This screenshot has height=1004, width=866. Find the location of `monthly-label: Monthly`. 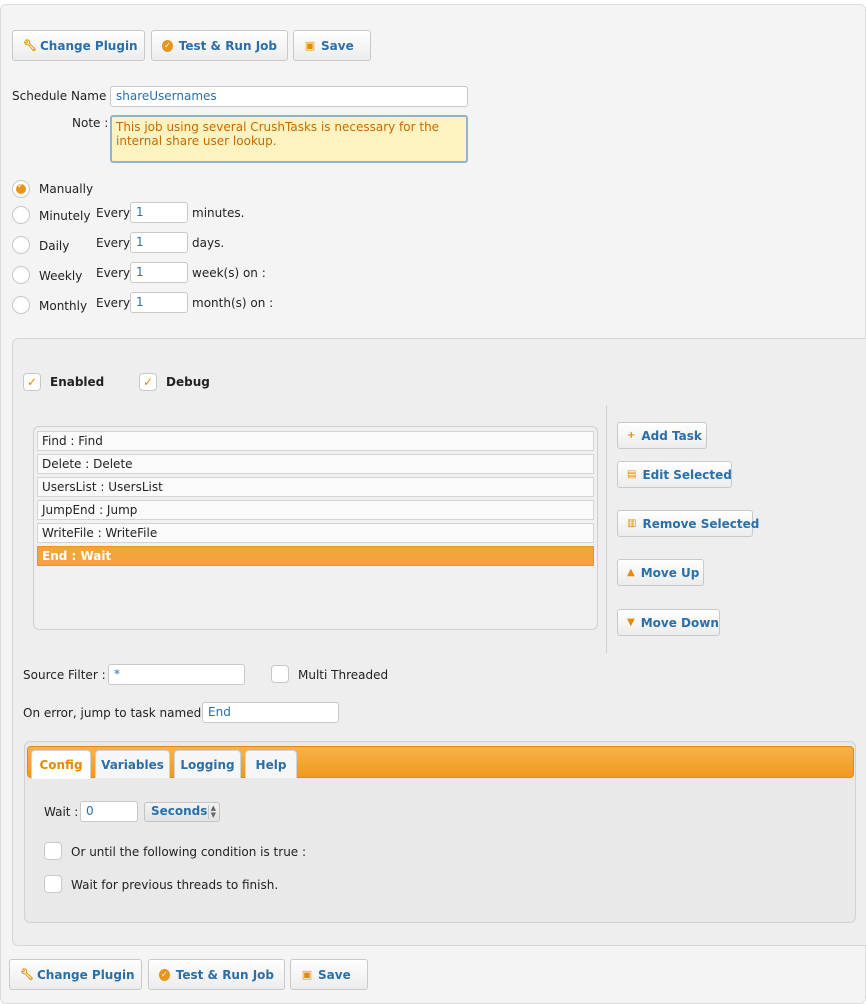

monthly-label: Monthly is located at coordinates (63, 306).